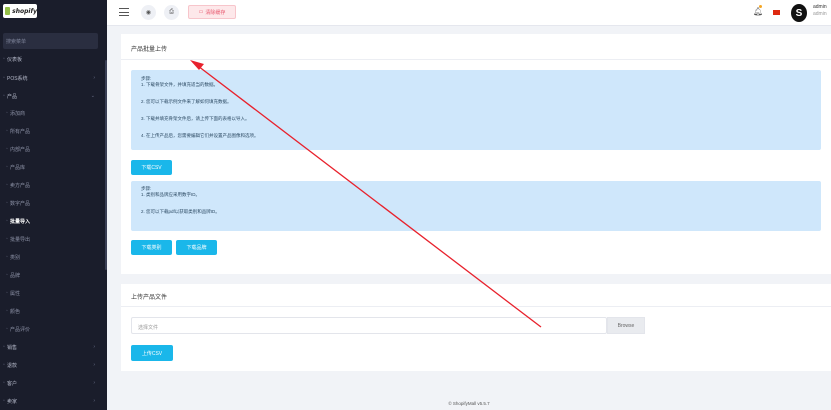 The height and width of the screenshot is (410, 831). Describe the element at coordinates (20, 221) in the screenshot. I see `sidebar-item-label: 批量导入` at that location.